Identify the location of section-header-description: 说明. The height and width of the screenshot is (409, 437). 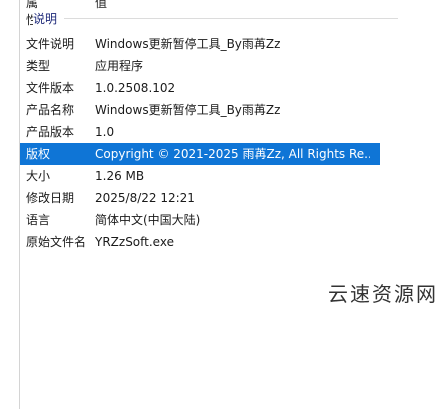
(209, 18).